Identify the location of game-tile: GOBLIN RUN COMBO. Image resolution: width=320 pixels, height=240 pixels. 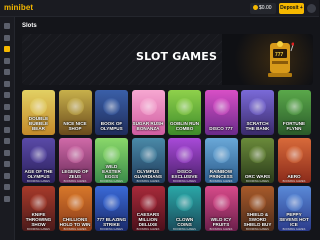
(184, 112).